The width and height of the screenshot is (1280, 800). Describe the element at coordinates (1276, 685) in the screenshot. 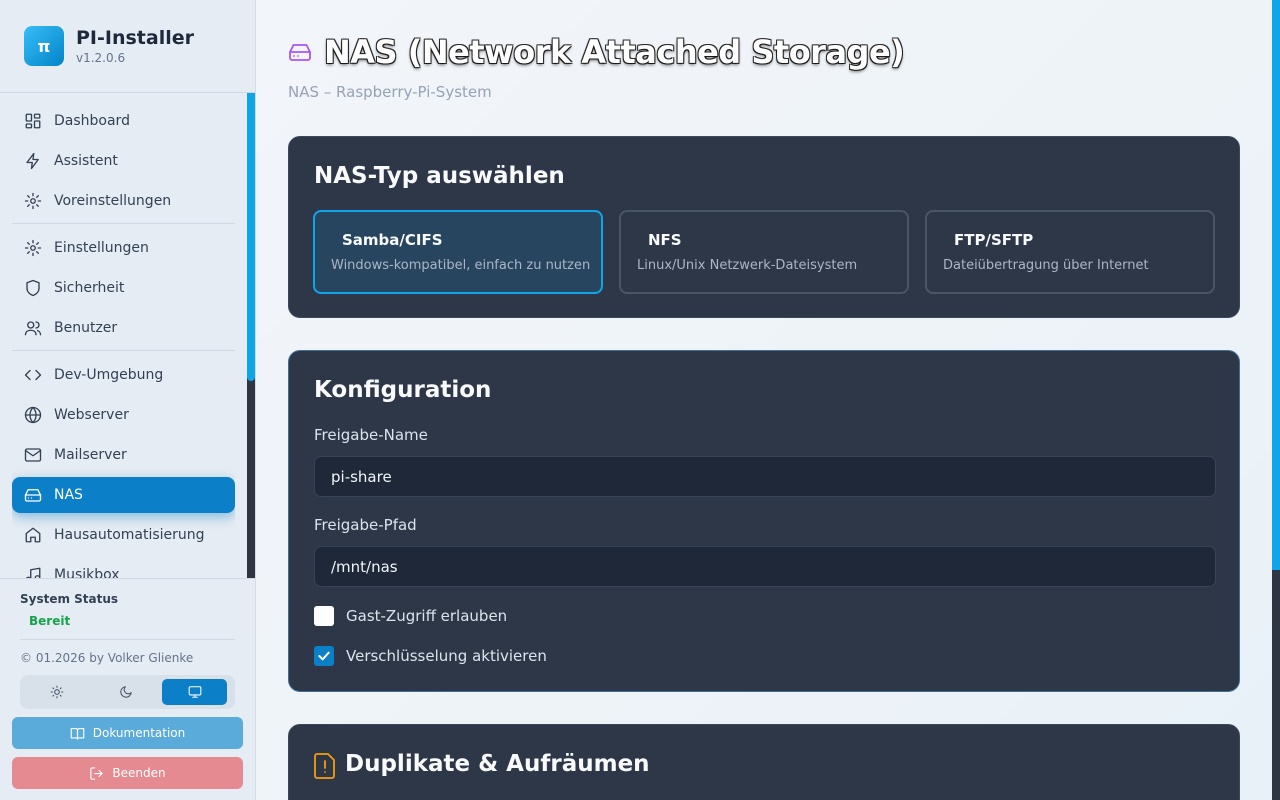

I see `main-scrollbar` at that location.